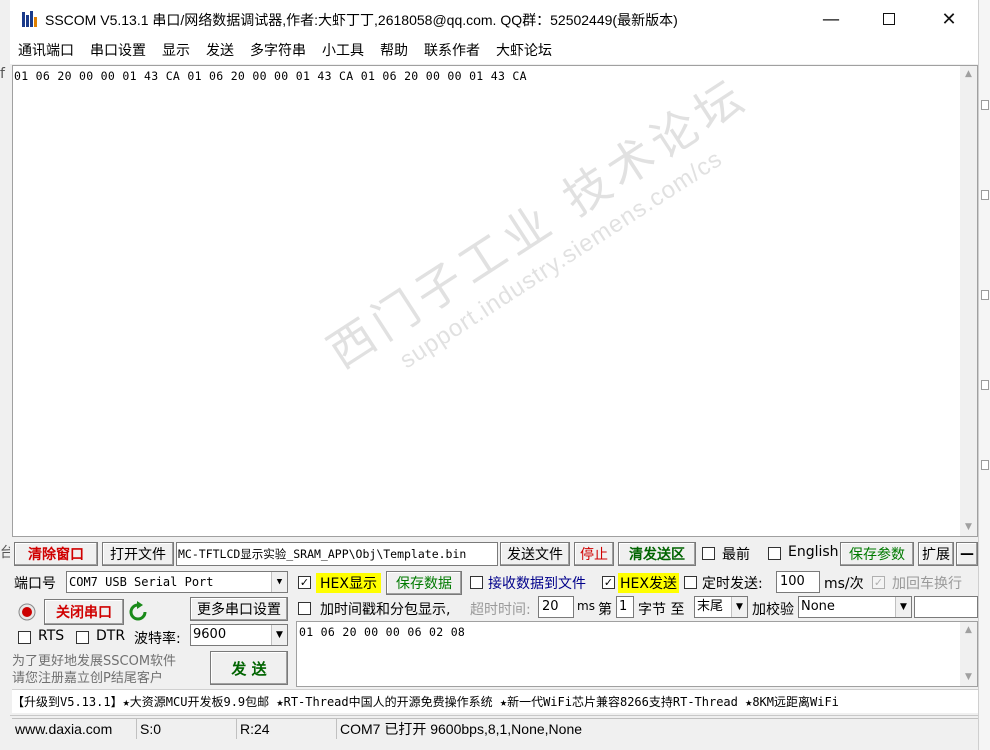 Image resolution: width=990 pixels, height=750 pixels. I want to click on hex-send-label: HEX发送, so click(648, 583).